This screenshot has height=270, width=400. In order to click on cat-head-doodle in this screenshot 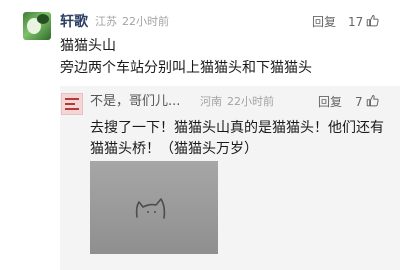, I will do `click(150, 208)`.